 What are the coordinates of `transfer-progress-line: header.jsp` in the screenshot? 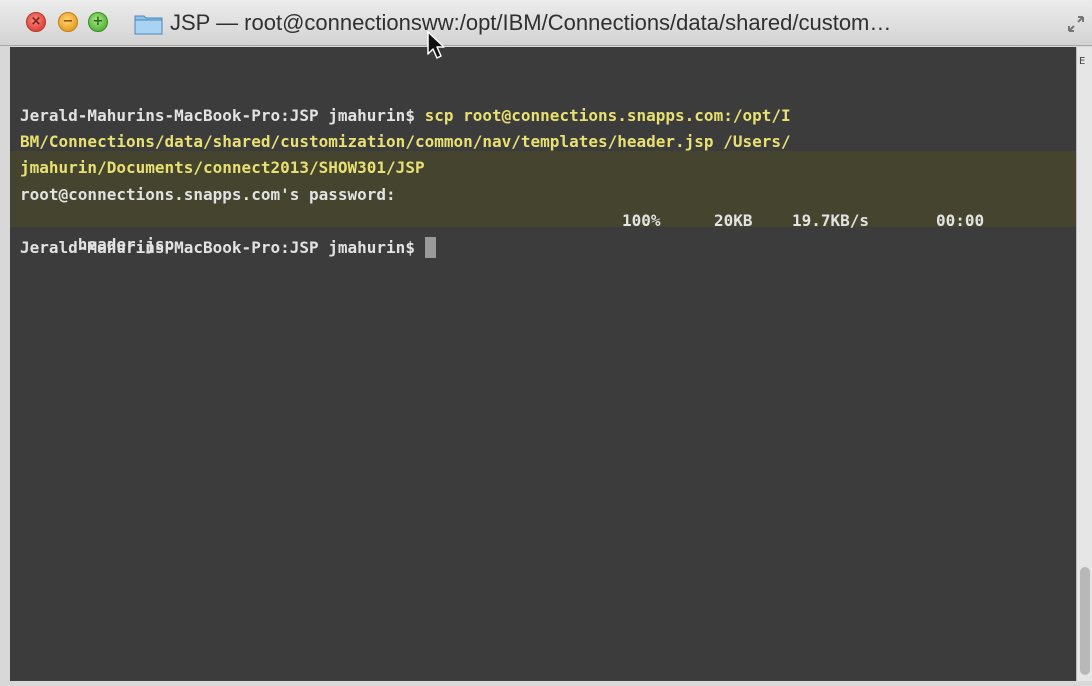 It's located at (97, 231).